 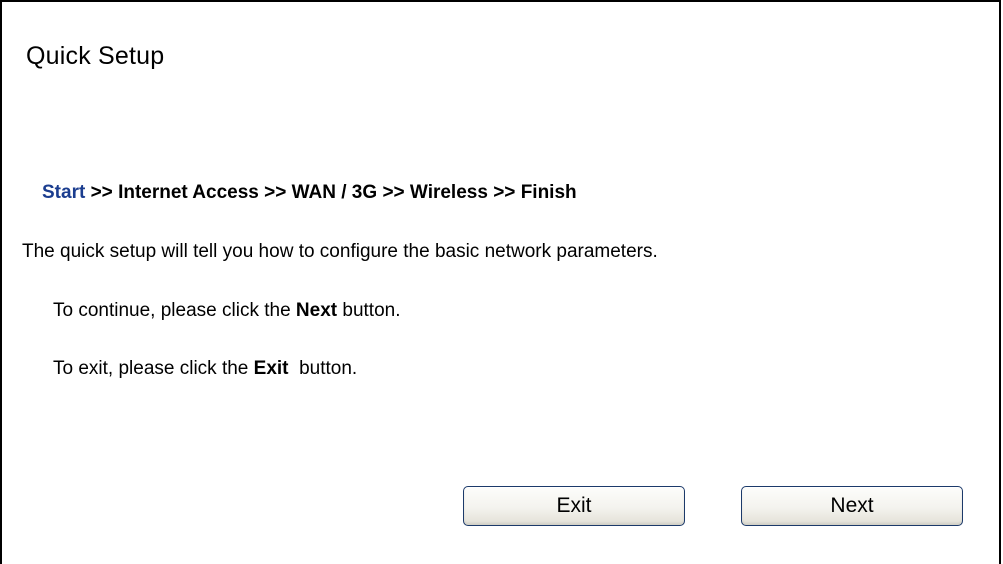 I want to click on continue-suffix: button., so click(x=371, y=310).